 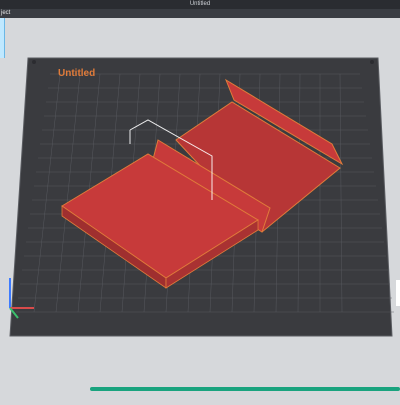 I want to click on window-title: Untitled, so click(x=200, y=4).